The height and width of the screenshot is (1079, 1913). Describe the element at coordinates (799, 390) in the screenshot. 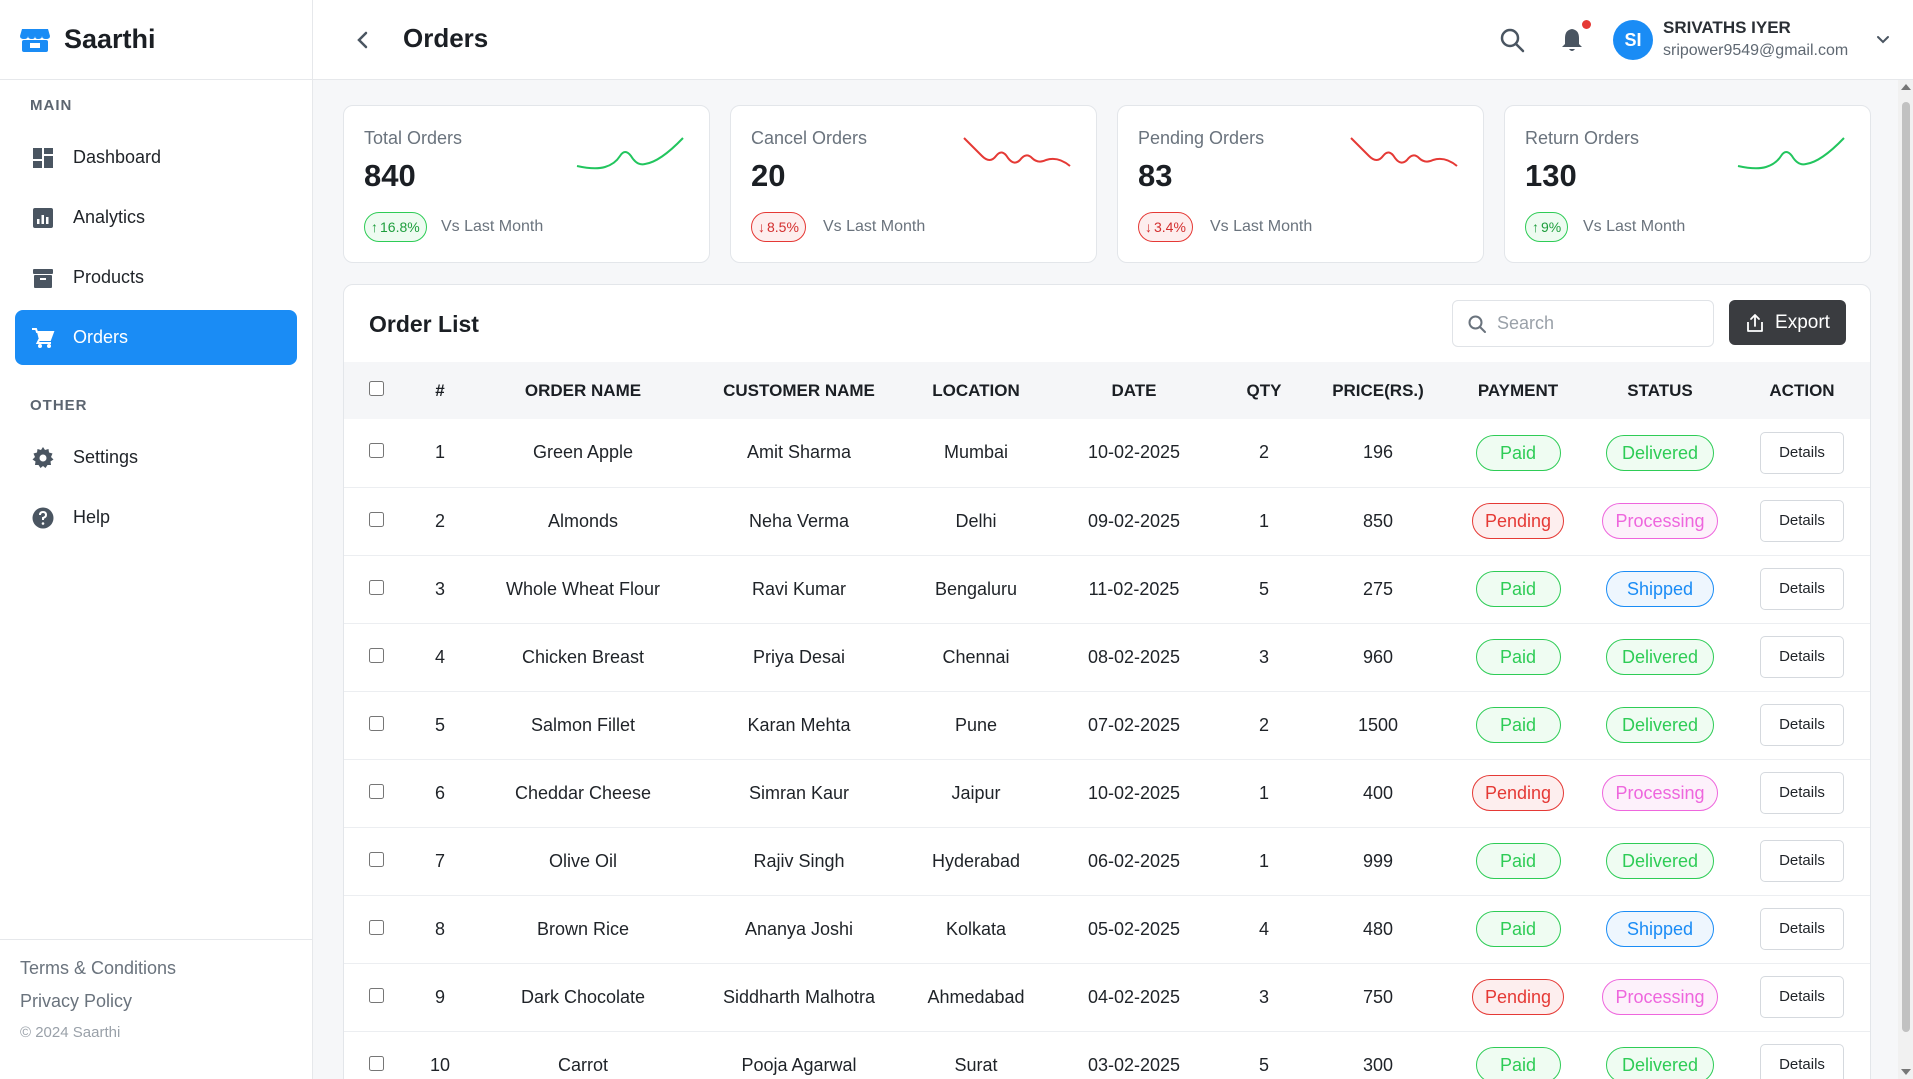

I see `column-header: CUSTOMER NAME` at that location.